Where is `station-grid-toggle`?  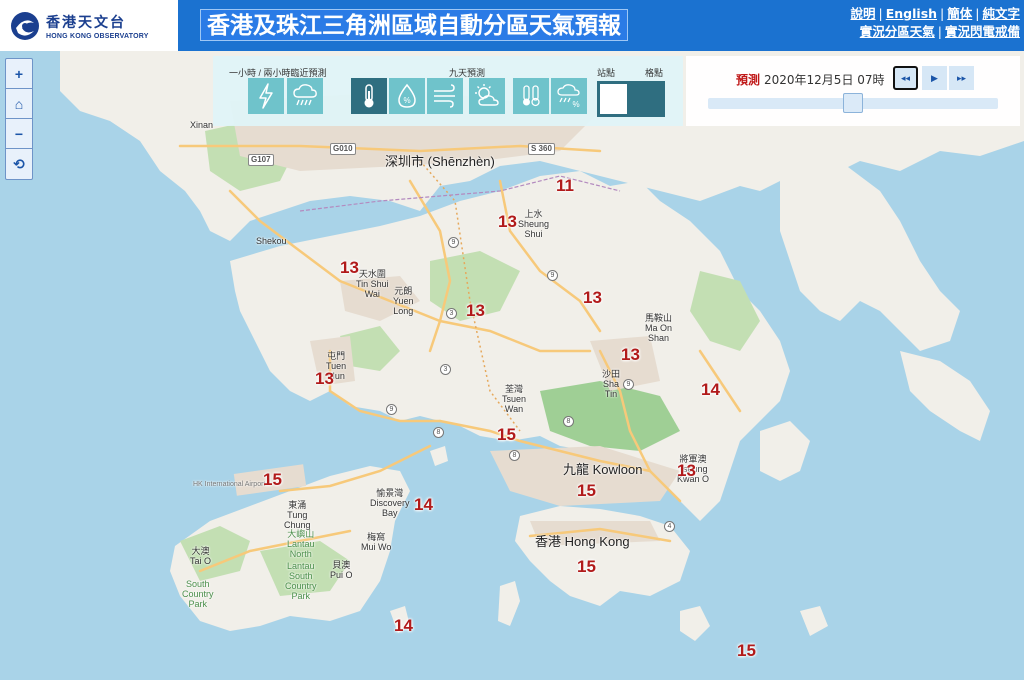
station-grid-toggle is located at coordinates (631, 99).